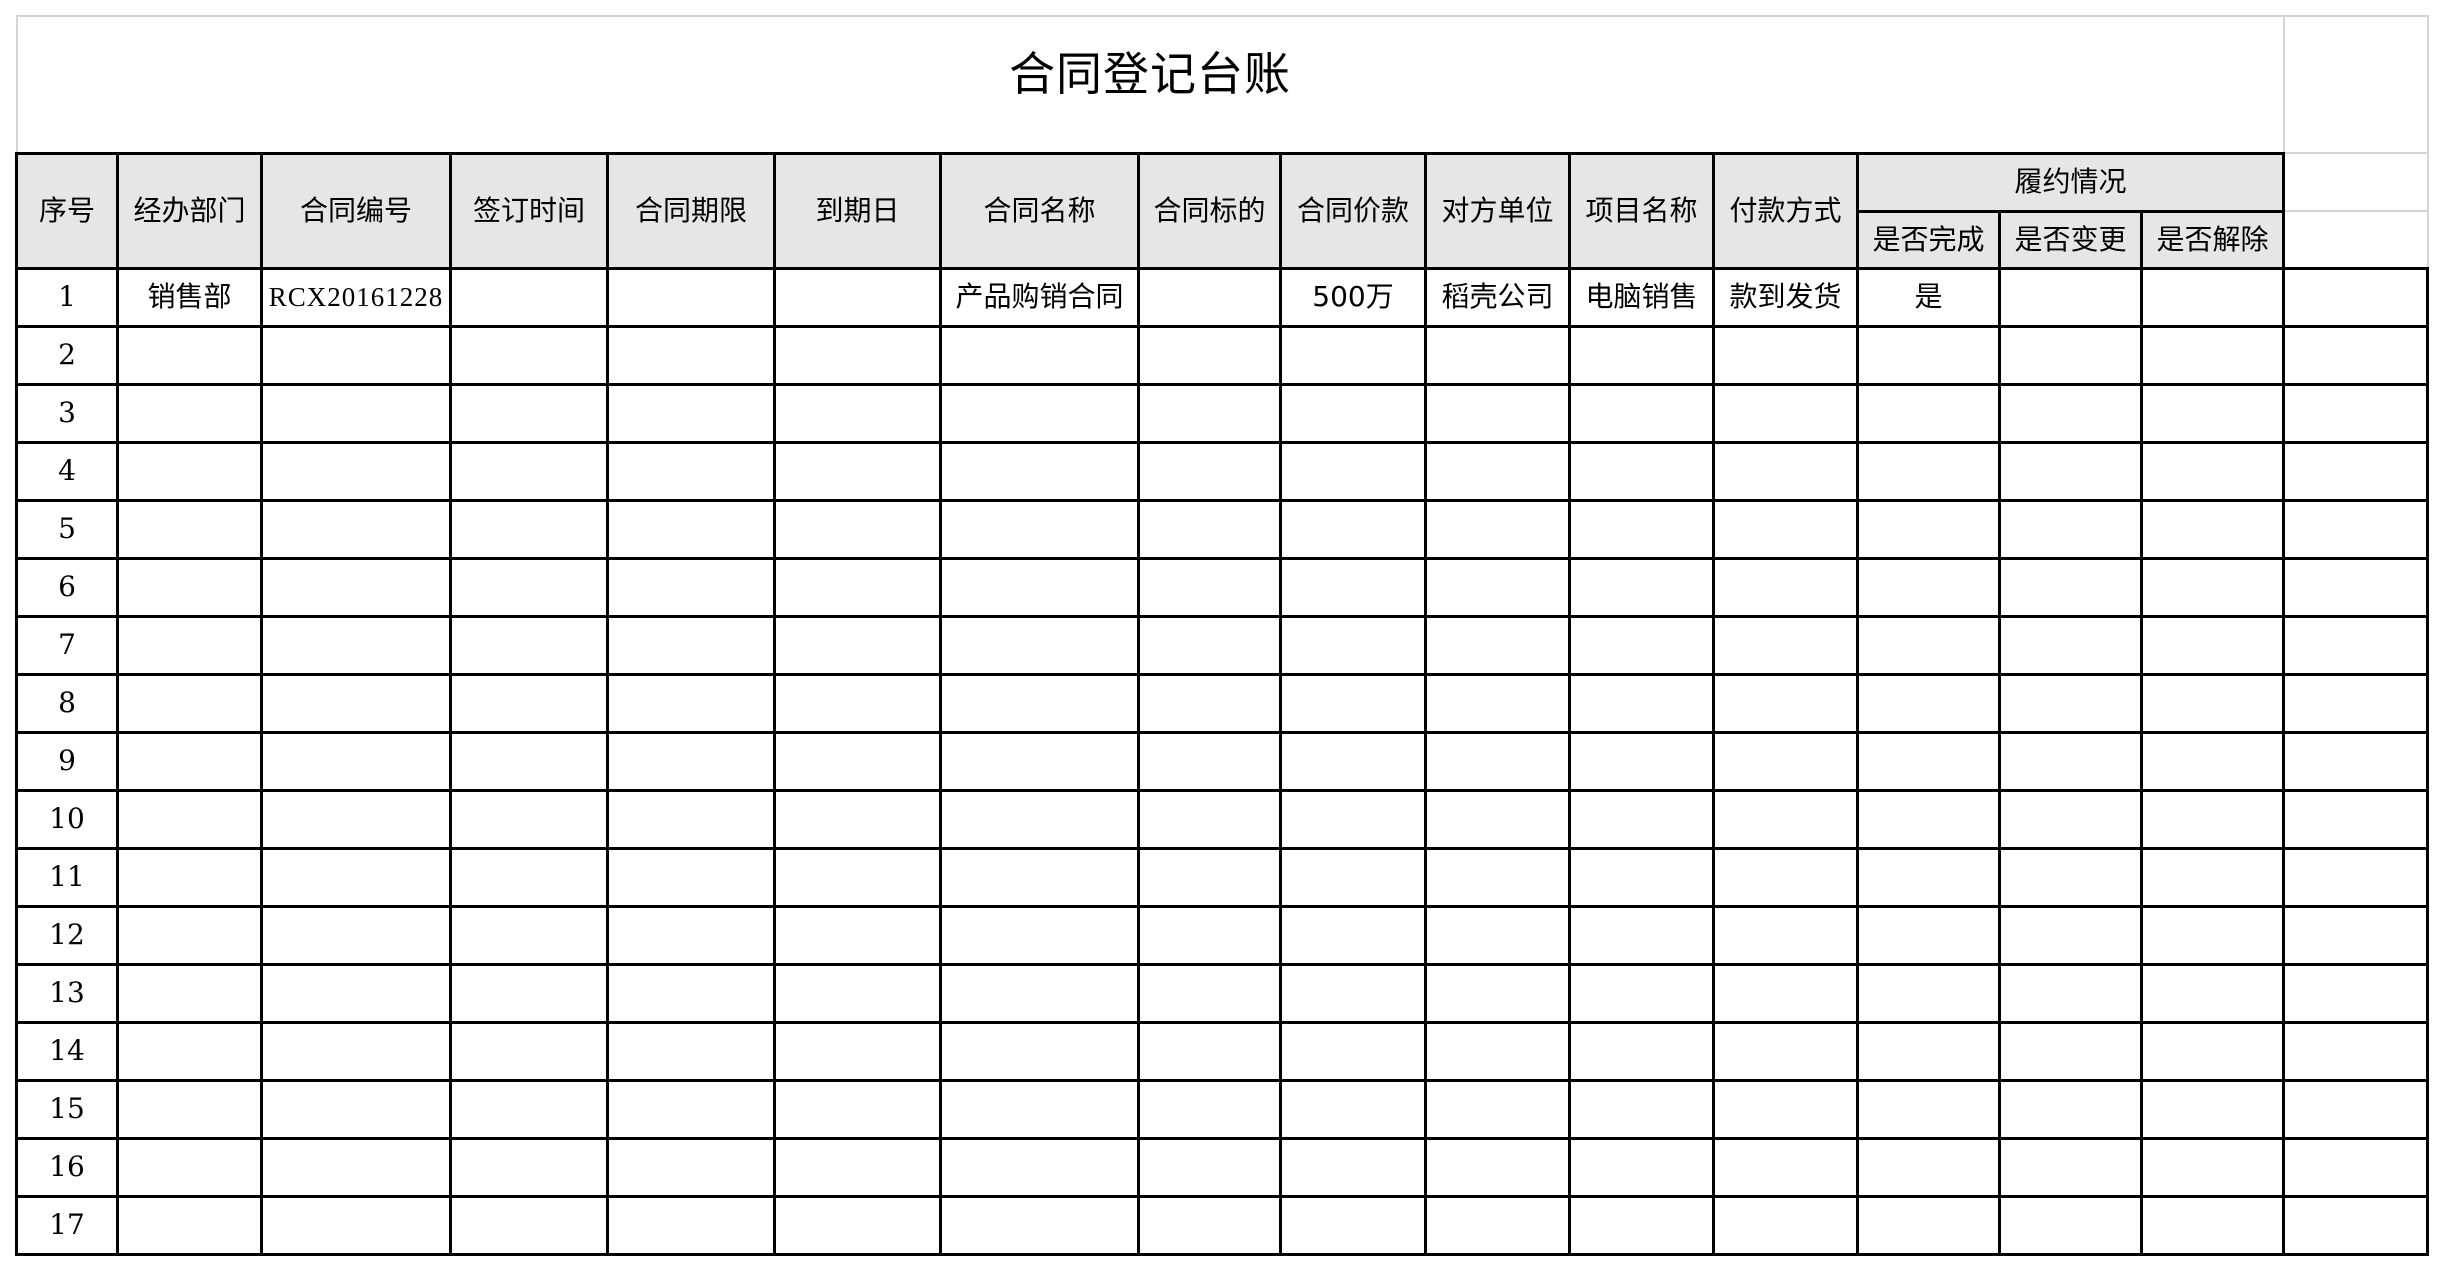  I want to click on header-terminated: 是否解除, so click(2212, 239).